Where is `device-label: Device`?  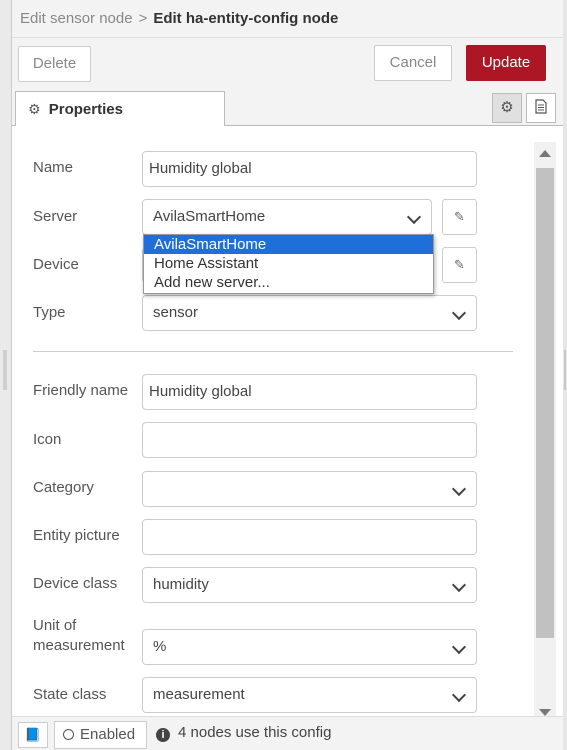
device-label: Device is located at coordinates (56, 264).